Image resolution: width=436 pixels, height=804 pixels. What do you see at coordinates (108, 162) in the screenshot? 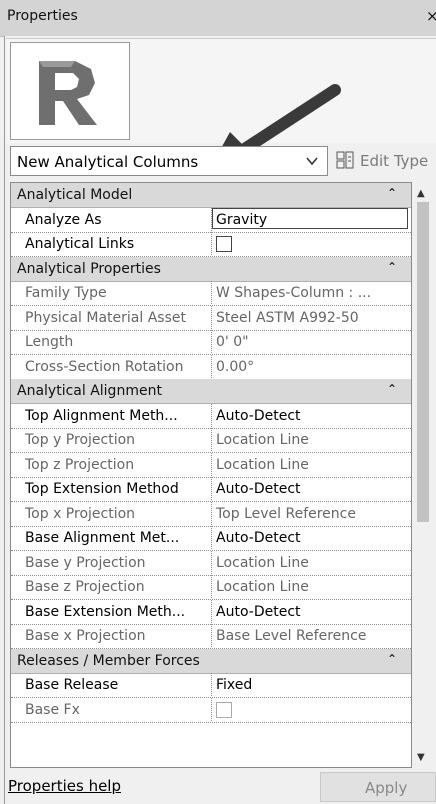
I see `selected-type: New Analytical Columns` at bounding box center [108, 162].